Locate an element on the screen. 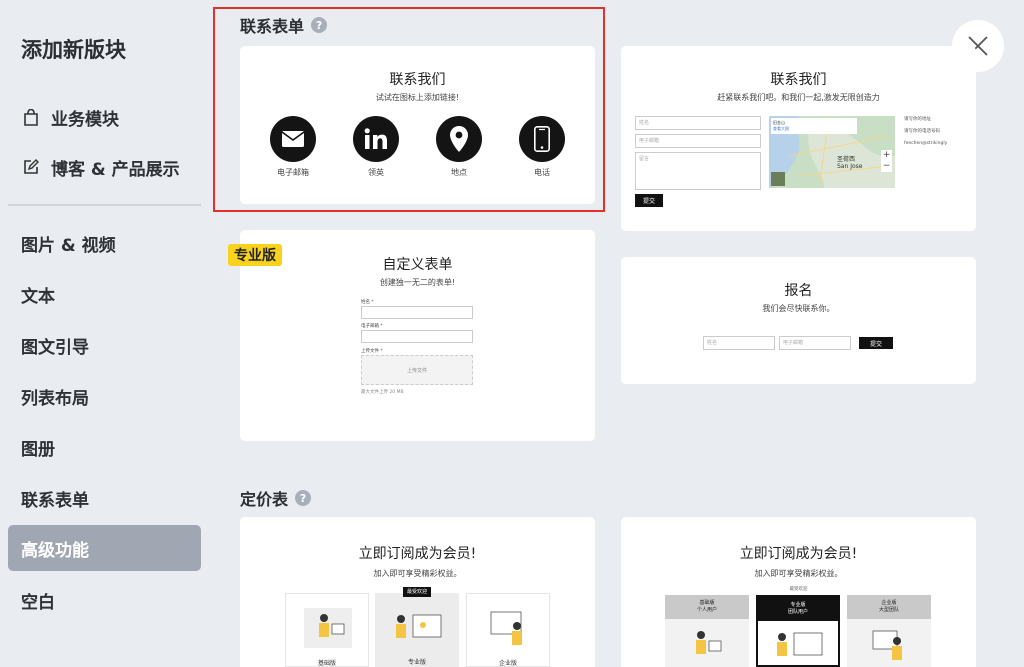  sidebar-item-label: 业务模块 is located at coordinates (85, 119).